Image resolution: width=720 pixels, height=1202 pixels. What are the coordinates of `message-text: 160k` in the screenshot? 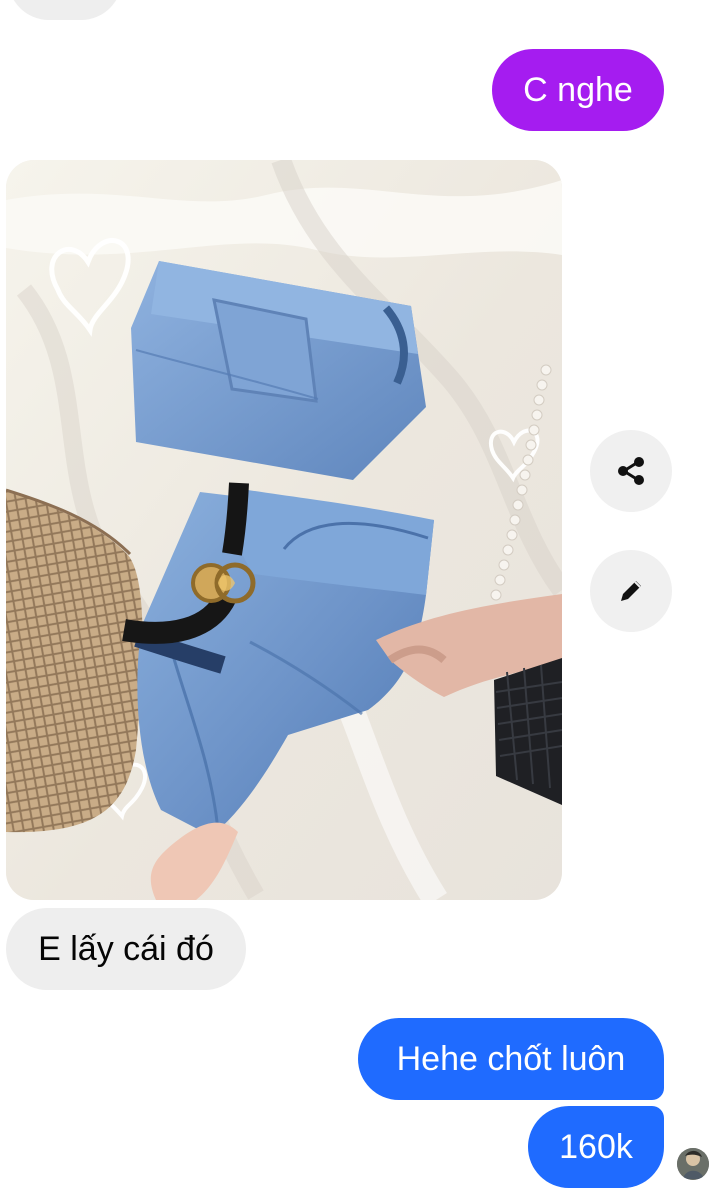 It's located at (596, 1147).